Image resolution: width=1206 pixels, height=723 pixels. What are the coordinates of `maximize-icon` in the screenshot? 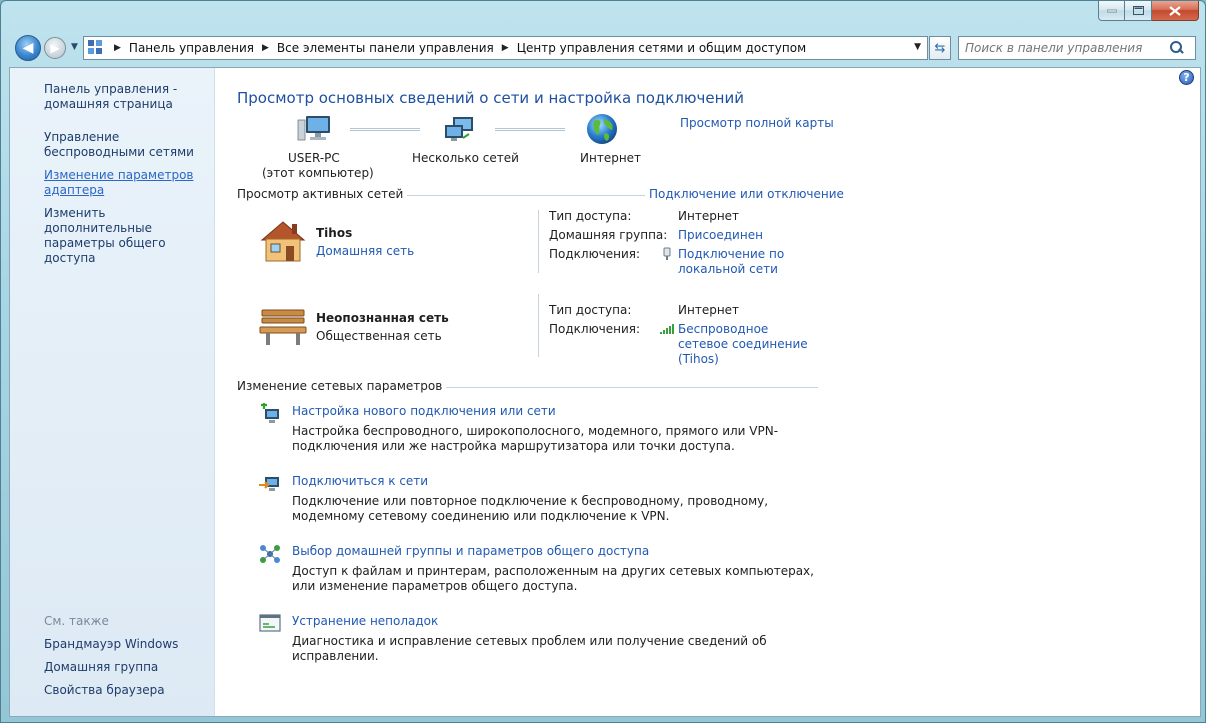 It's located at (1138, 10).